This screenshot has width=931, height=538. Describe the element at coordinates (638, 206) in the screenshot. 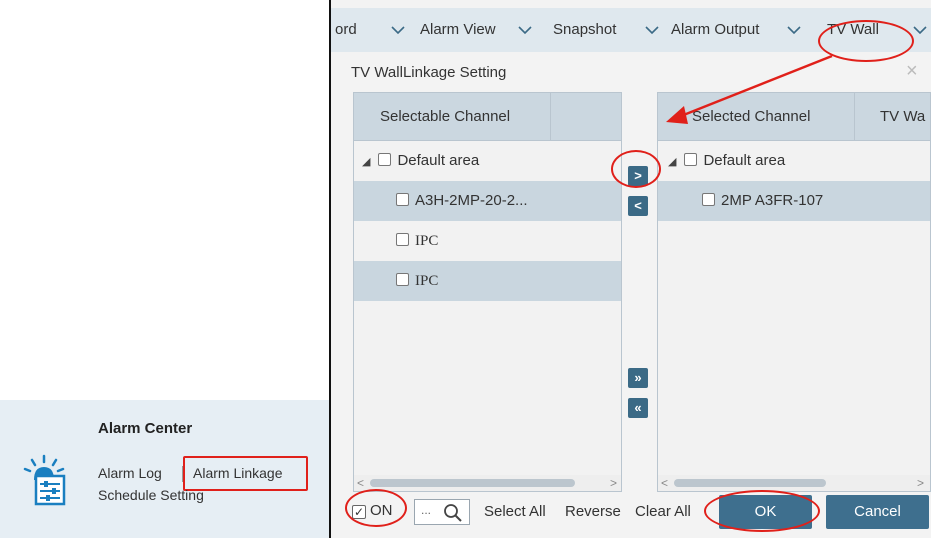

I see `remove-channel-button: <` at that location.